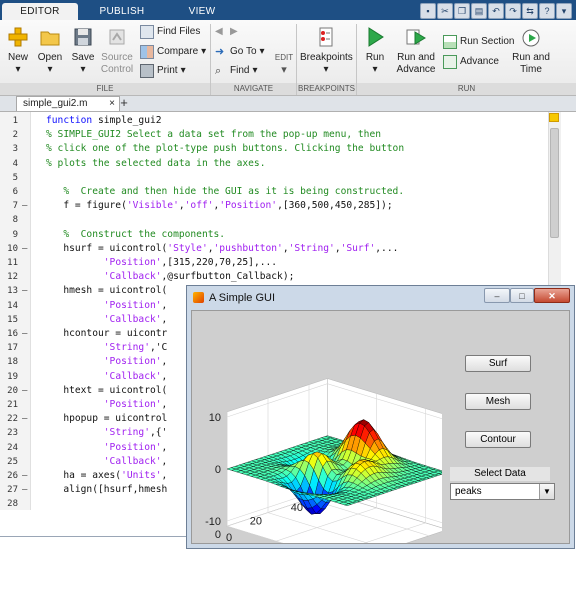  What do you see at coordinates (478, 42) in the screenshot?
I see `run-section-button: Run Section` at bounding box center [478, 42].